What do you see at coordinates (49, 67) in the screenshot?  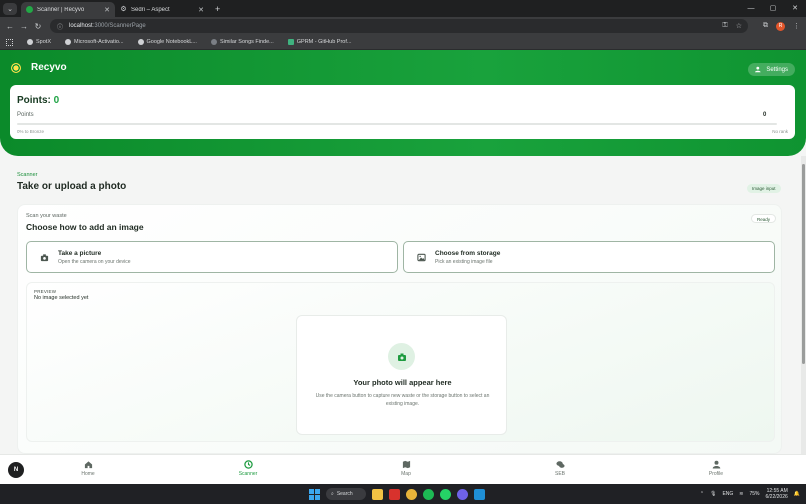 I see `brand-name: Recyvo` at bounding box center [49, 67].